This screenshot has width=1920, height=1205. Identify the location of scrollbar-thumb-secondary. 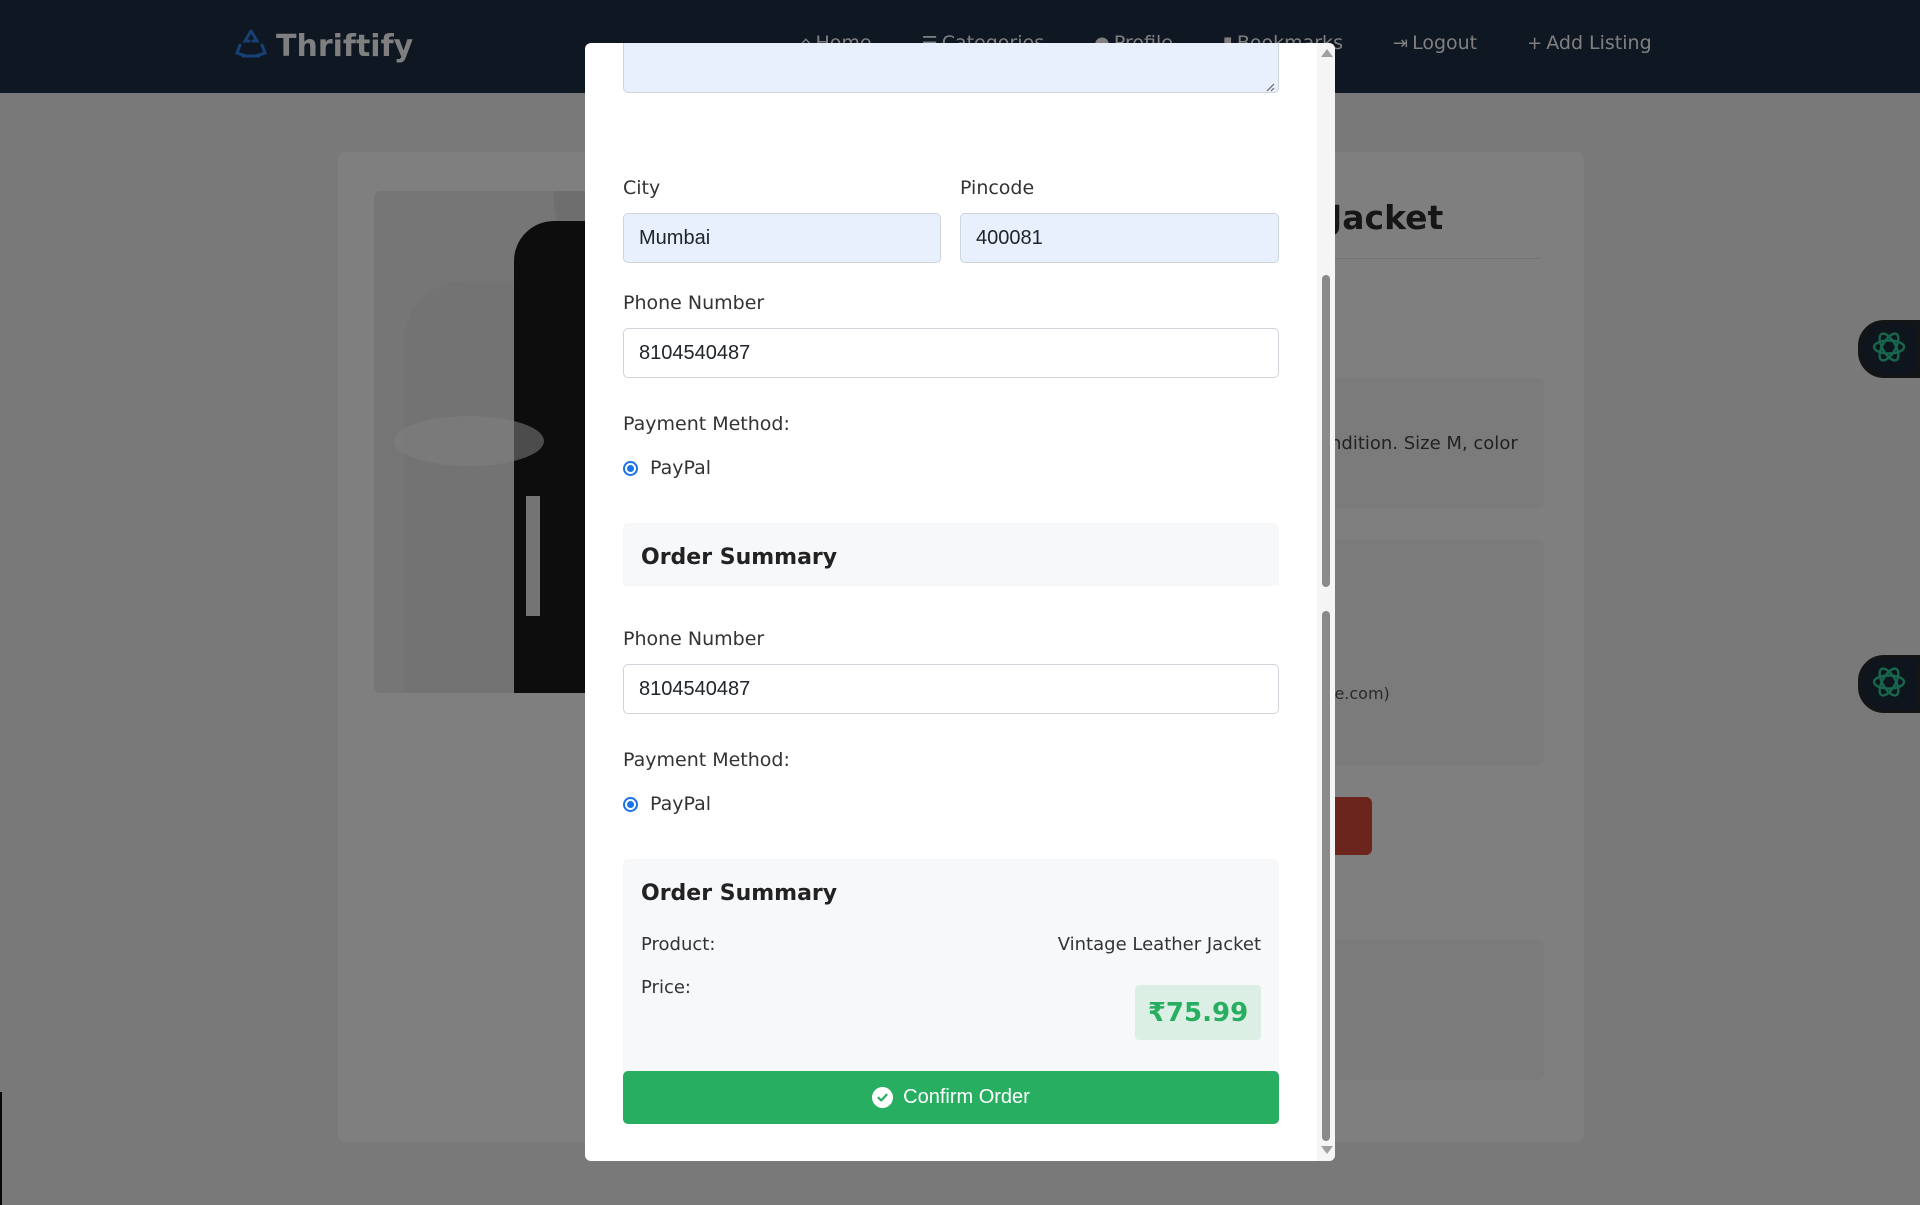
(1326, 876).